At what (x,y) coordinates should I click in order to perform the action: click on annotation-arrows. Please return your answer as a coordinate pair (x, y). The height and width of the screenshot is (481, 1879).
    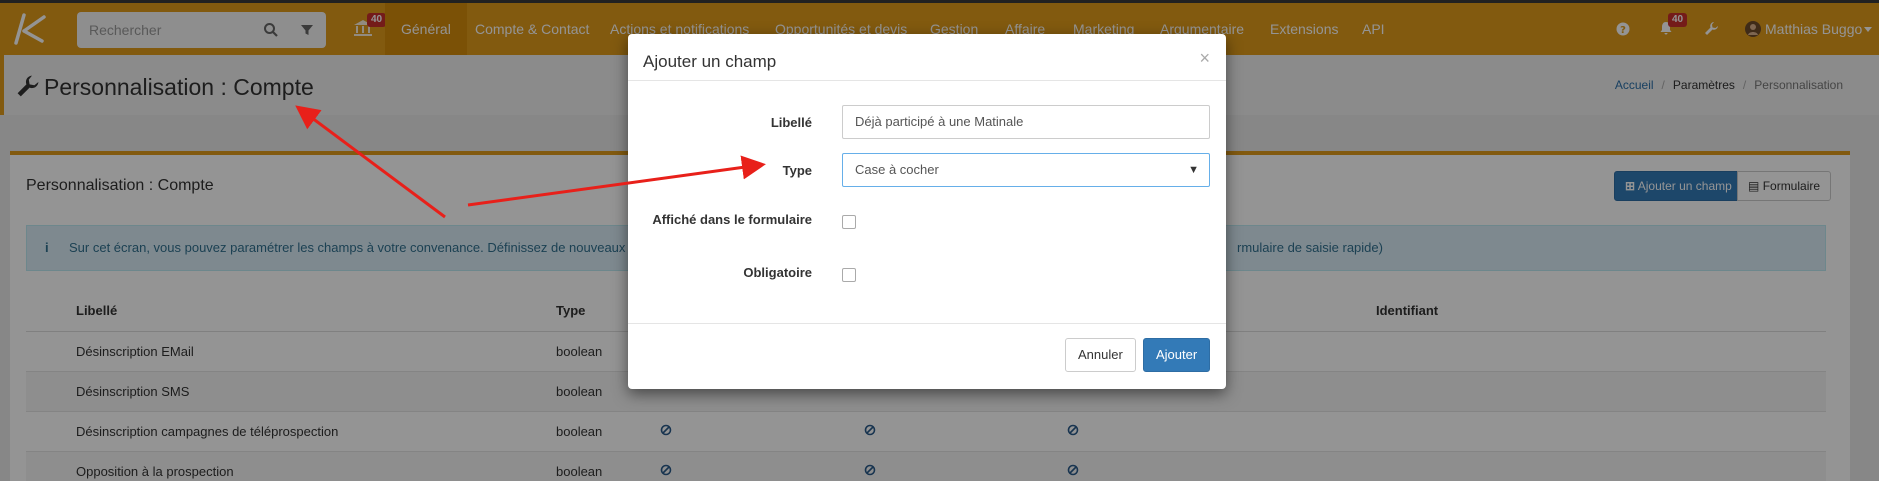
    Looking at the image, I should click on (530, 162).